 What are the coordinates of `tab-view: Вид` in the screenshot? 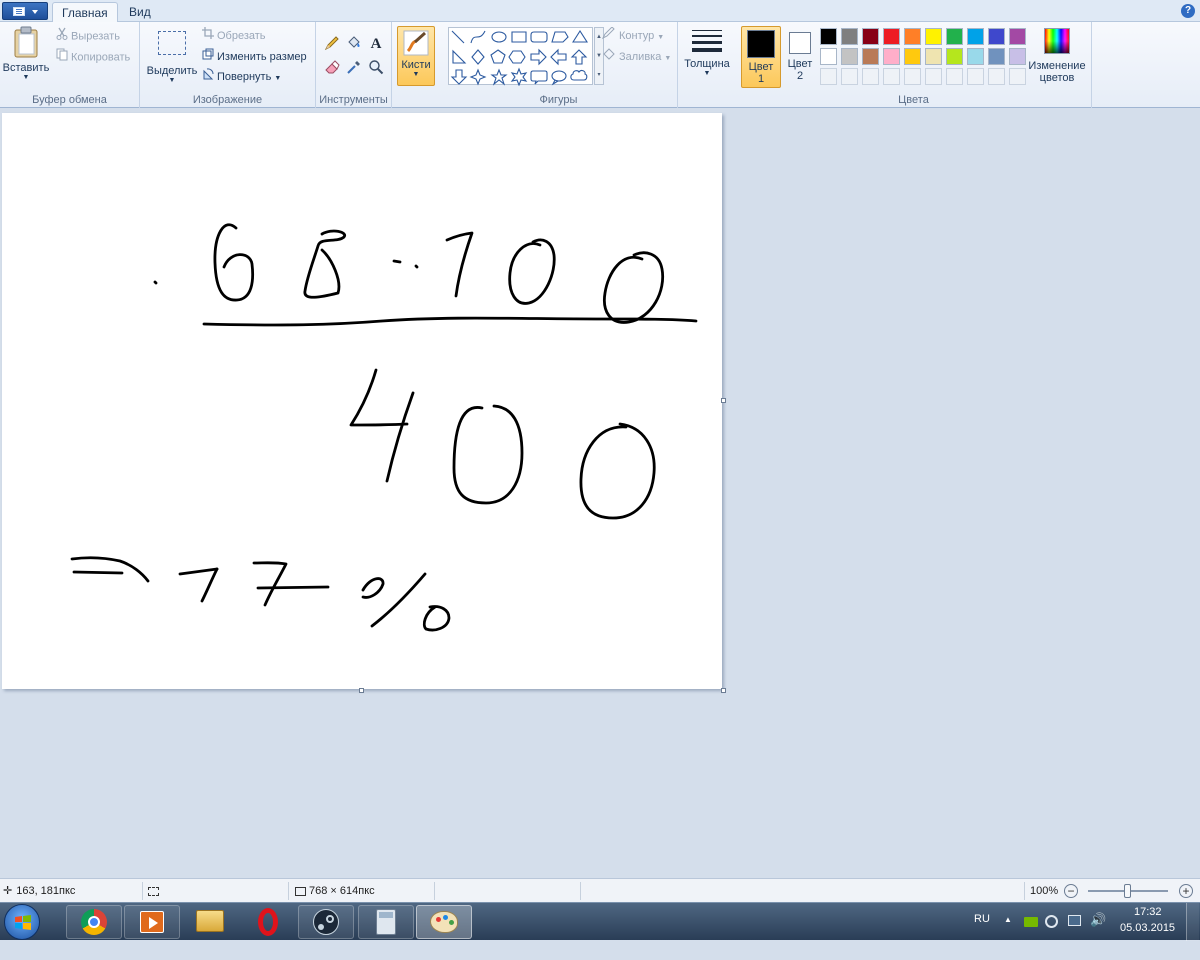 It's located at (140, 12).